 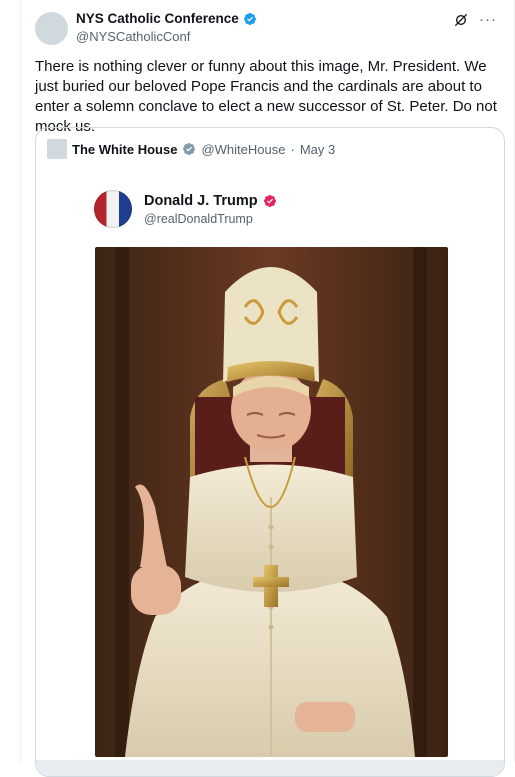 I want to click on image-author-name: Donald J. Trump, so click(x=201, y=200).